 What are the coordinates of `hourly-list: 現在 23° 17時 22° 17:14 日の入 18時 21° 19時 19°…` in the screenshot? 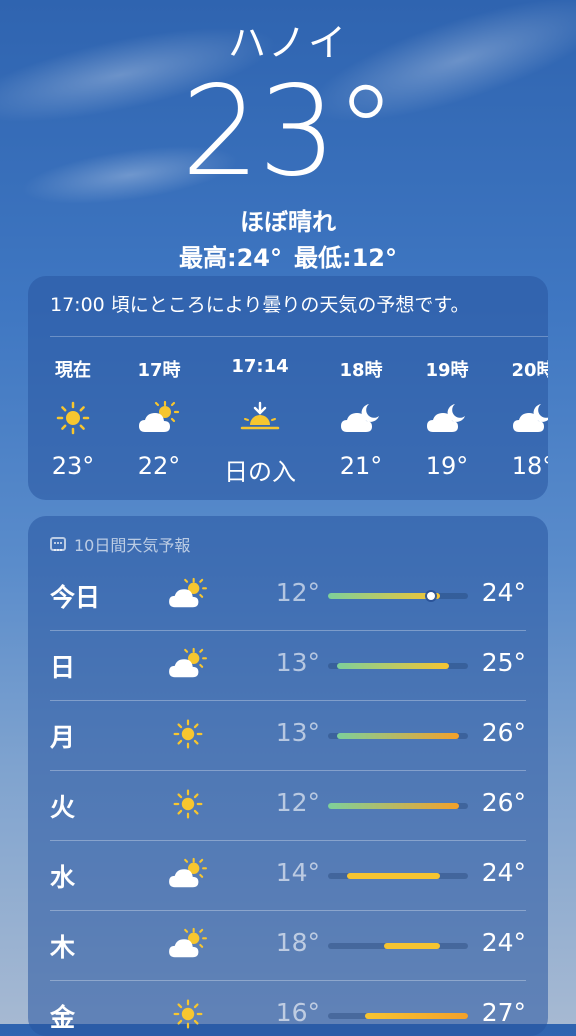 It's located at (288, 421).